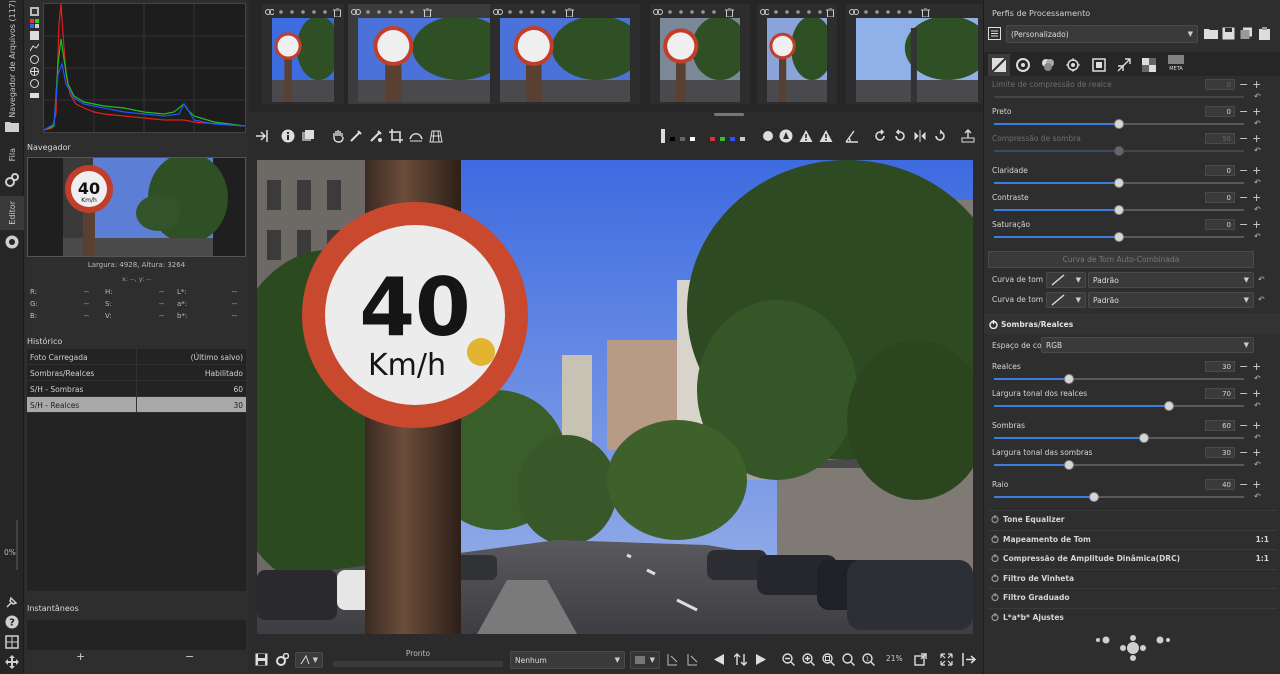 This screenshot has height=674, width=1280. What do you see at coordinates (761, 659) in the screenshot?
I see `next-image-icon` at bounding box center [761, 659].